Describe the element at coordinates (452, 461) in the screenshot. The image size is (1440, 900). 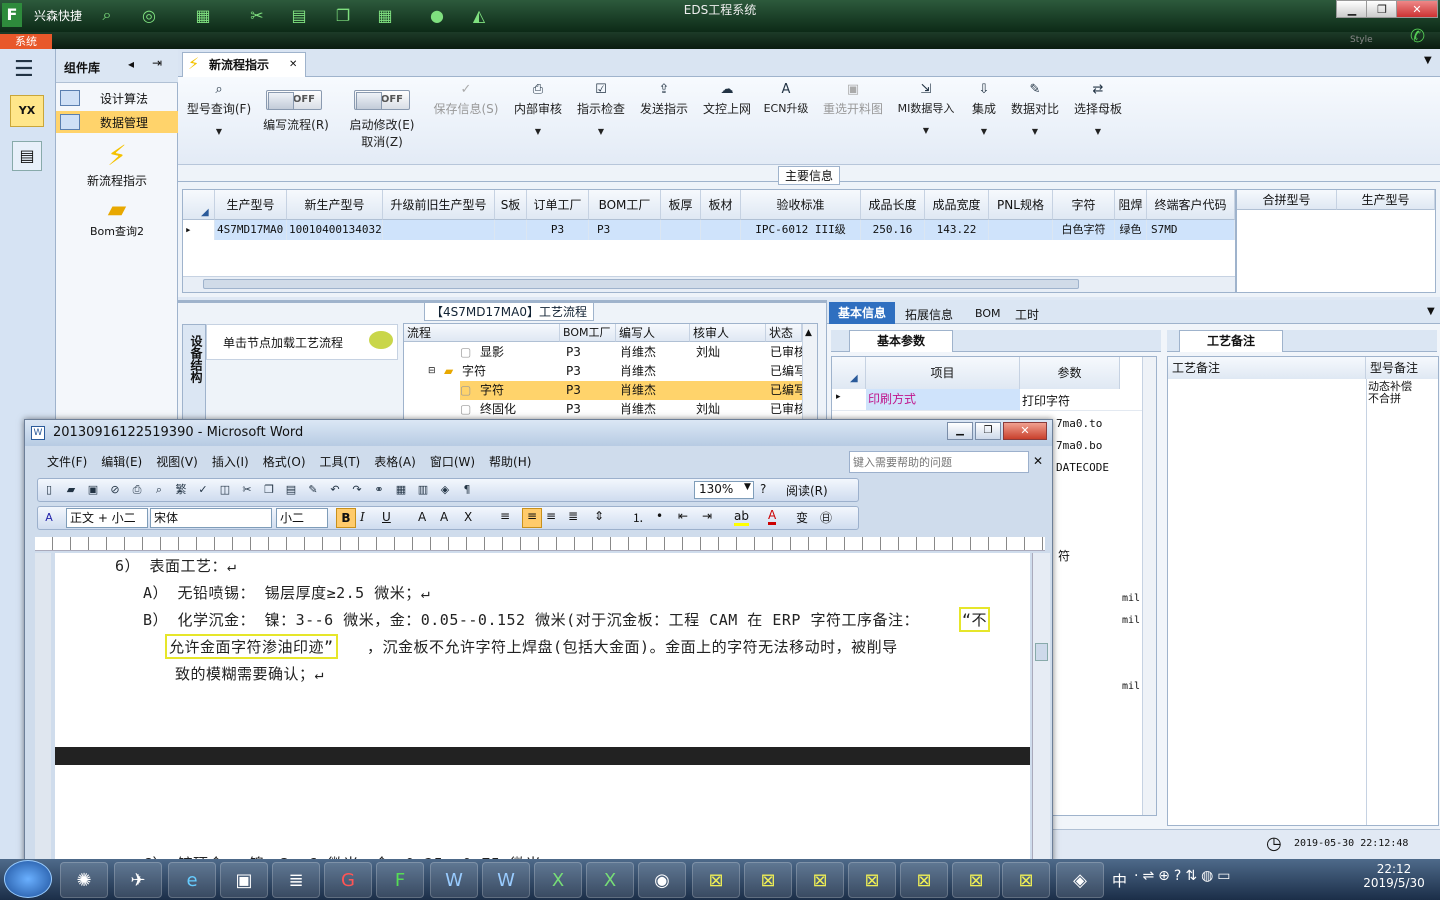
I see `menu-window: 窗口(W)` at that location.